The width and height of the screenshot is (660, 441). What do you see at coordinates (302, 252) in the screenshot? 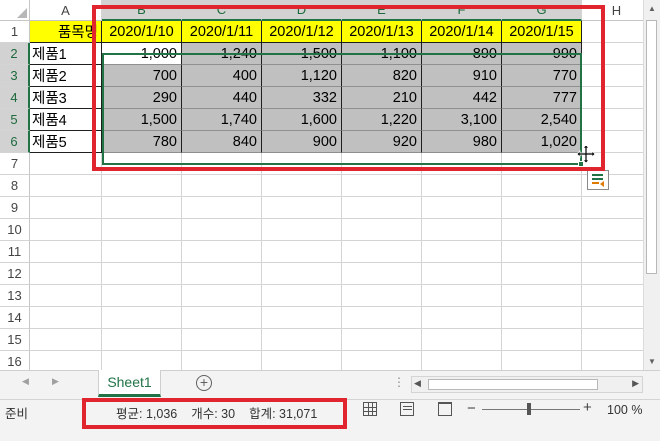
I see `cell-d11` at bounding box center [302, 252].